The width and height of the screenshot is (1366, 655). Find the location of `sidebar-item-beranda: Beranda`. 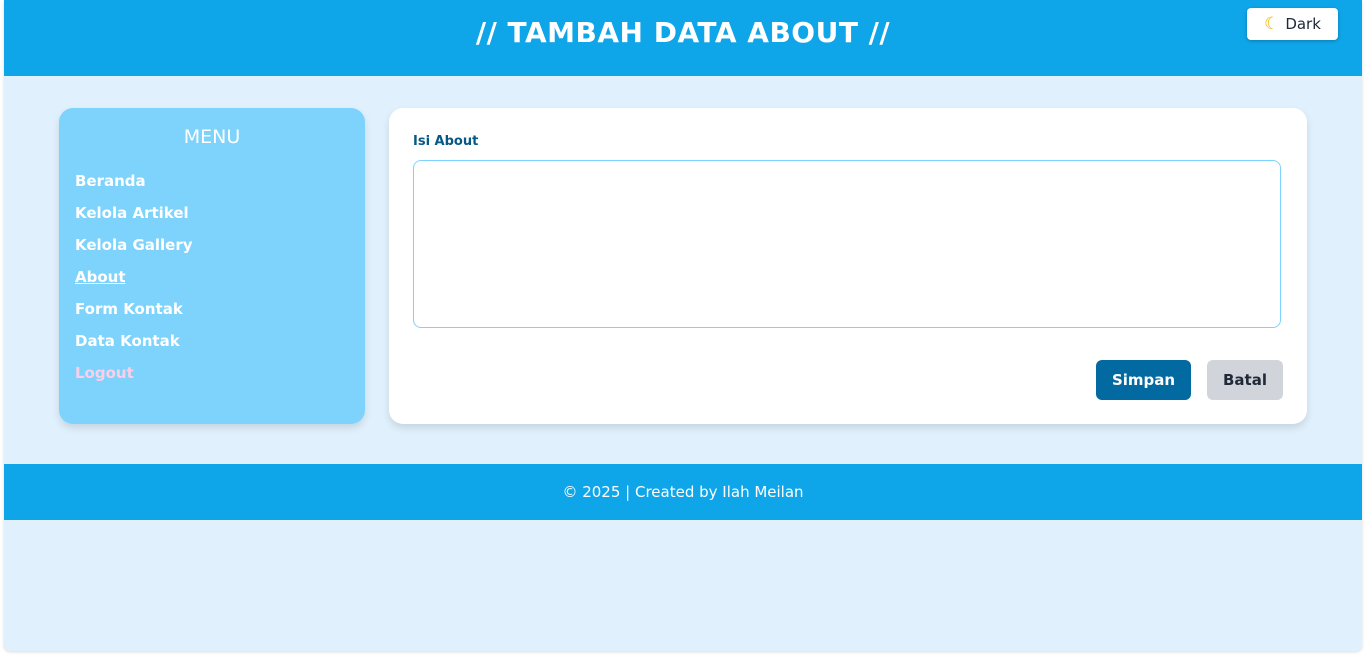

sidebar-item-beranda: Beranda is located at coordinates (134, 186).